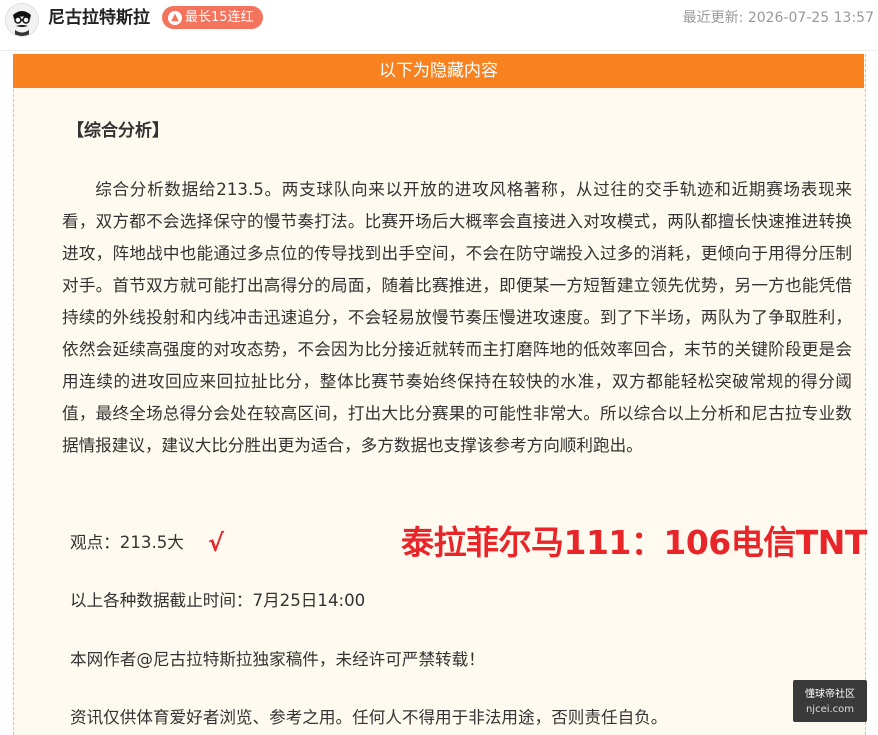 The image size is (878, 735). Describe the element at coordinates (219, 17) in the screenshot. I see `streak-badge-label: 最长15连红` at that location.